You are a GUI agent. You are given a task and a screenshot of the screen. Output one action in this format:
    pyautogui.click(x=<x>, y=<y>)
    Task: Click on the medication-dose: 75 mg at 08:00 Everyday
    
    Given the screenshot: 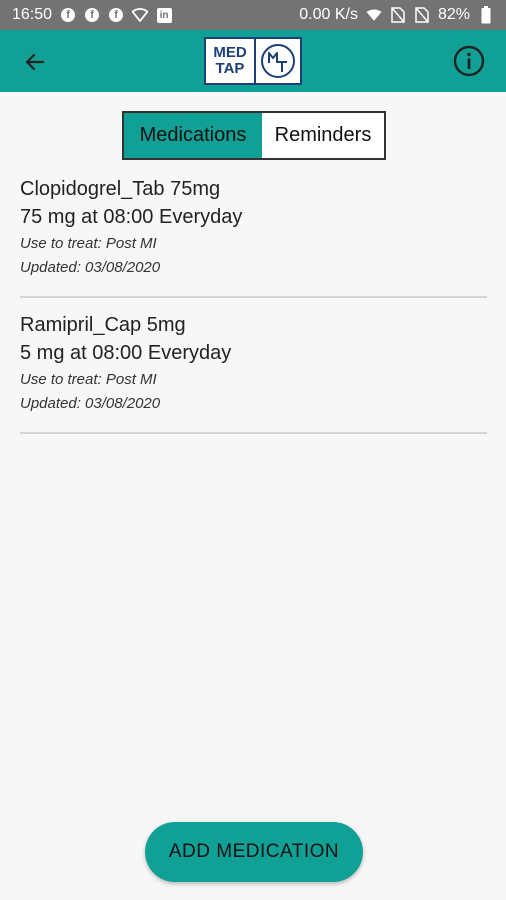 What is the action you would take?
    pyautogui.click(x=131, y=217)
    